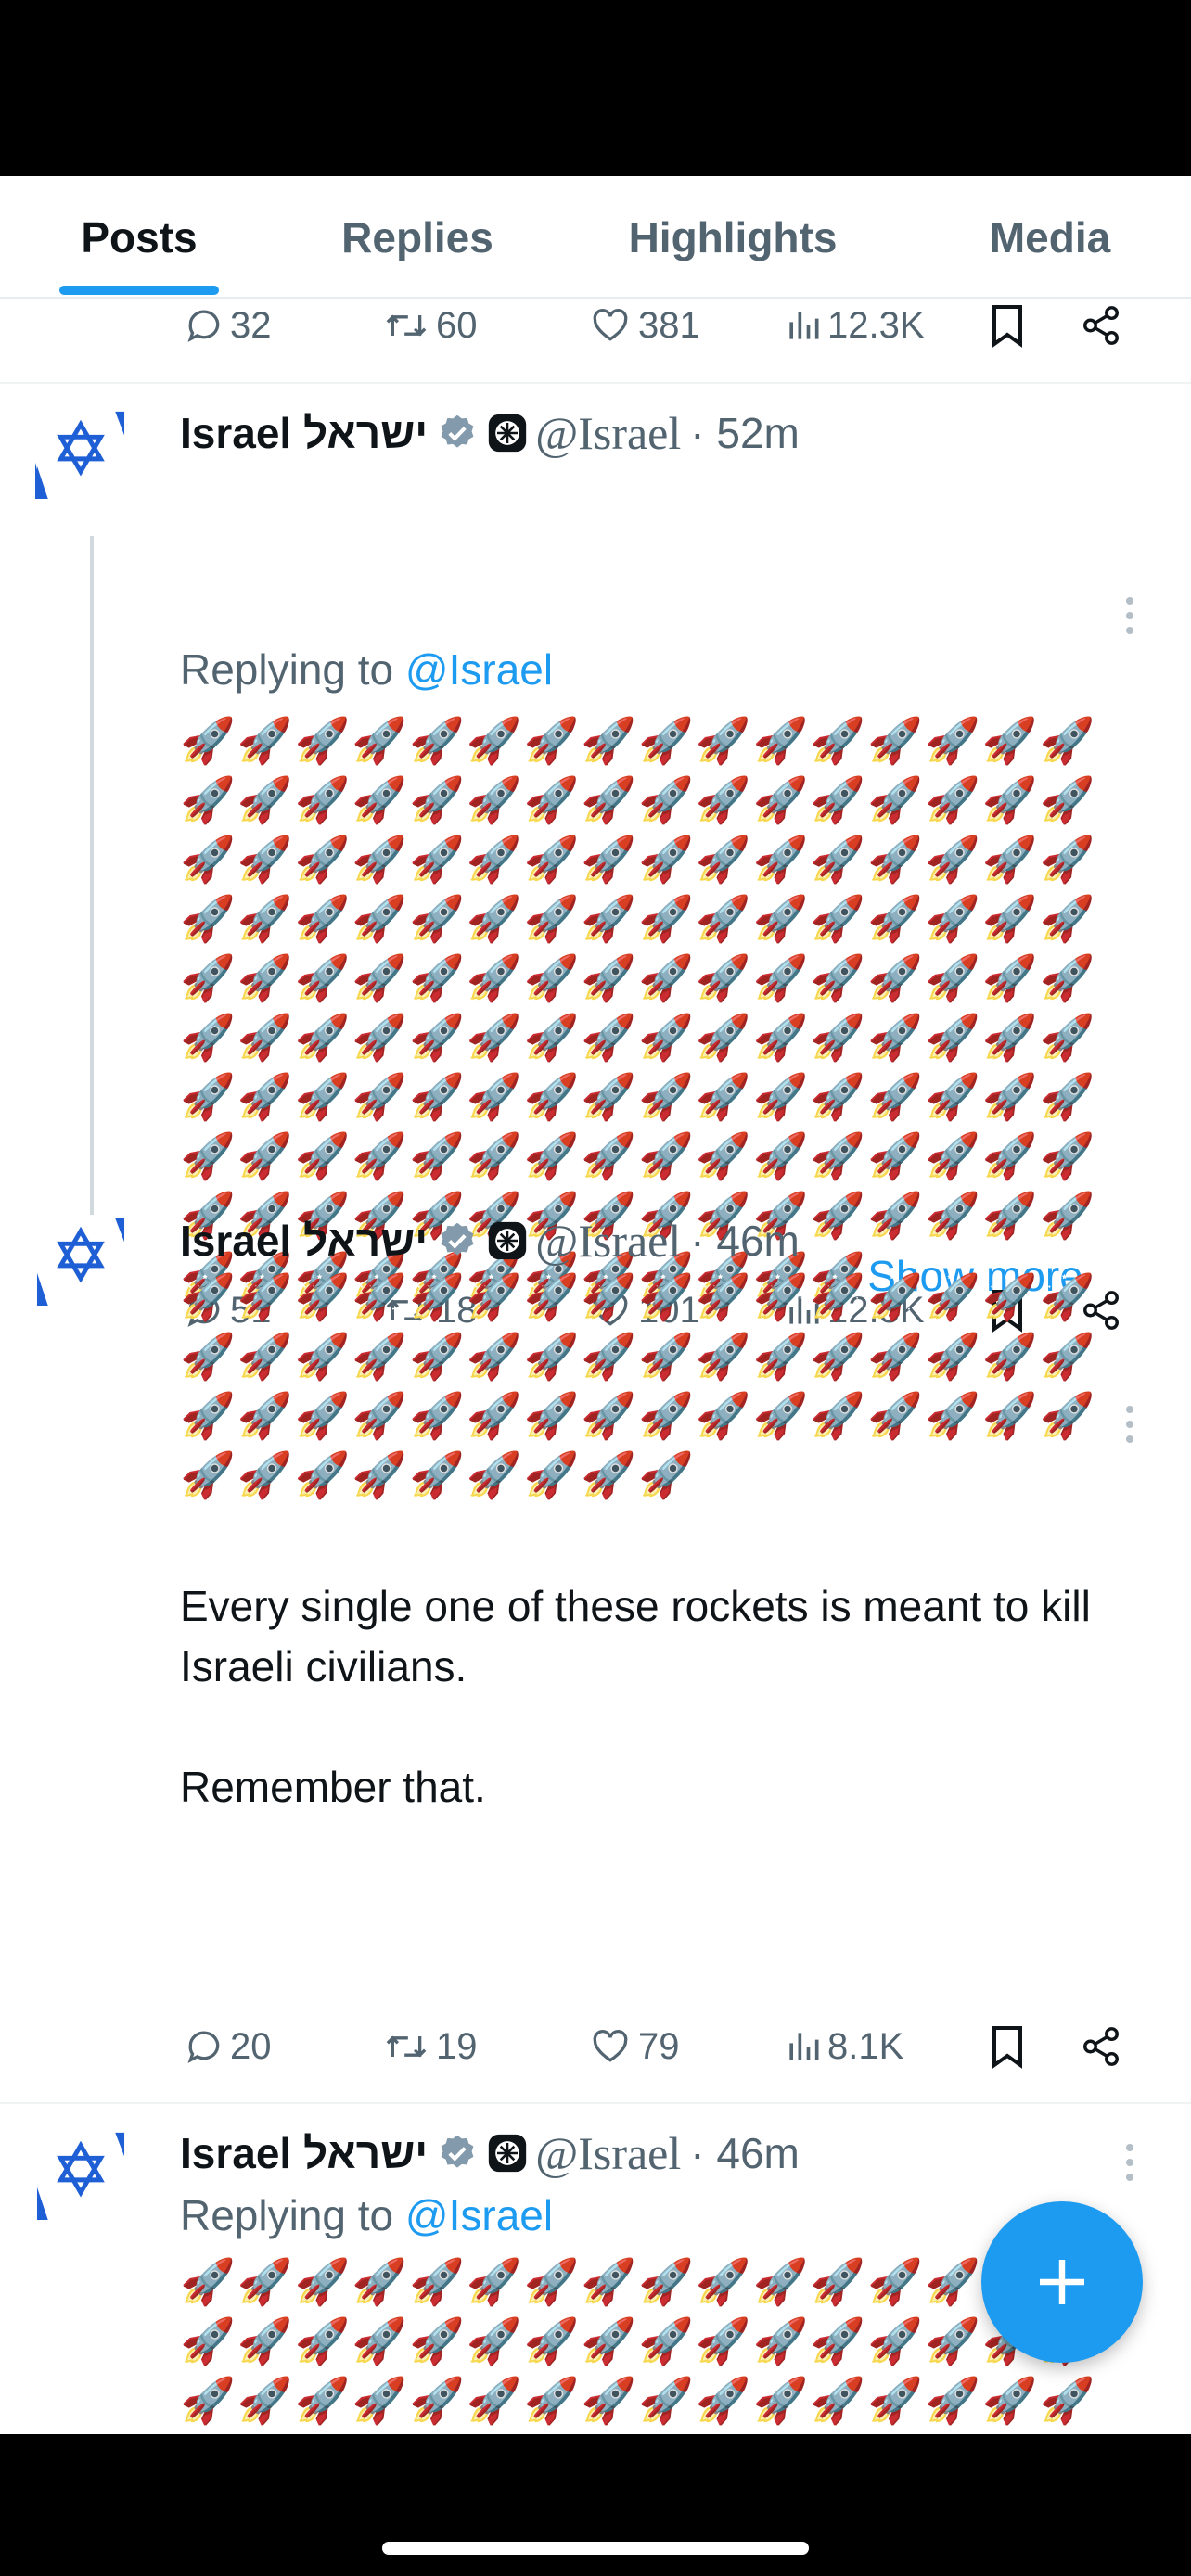 This screenshot has width=1191, height=2576. I want to click on thread-connector-line, so click(92, 897).